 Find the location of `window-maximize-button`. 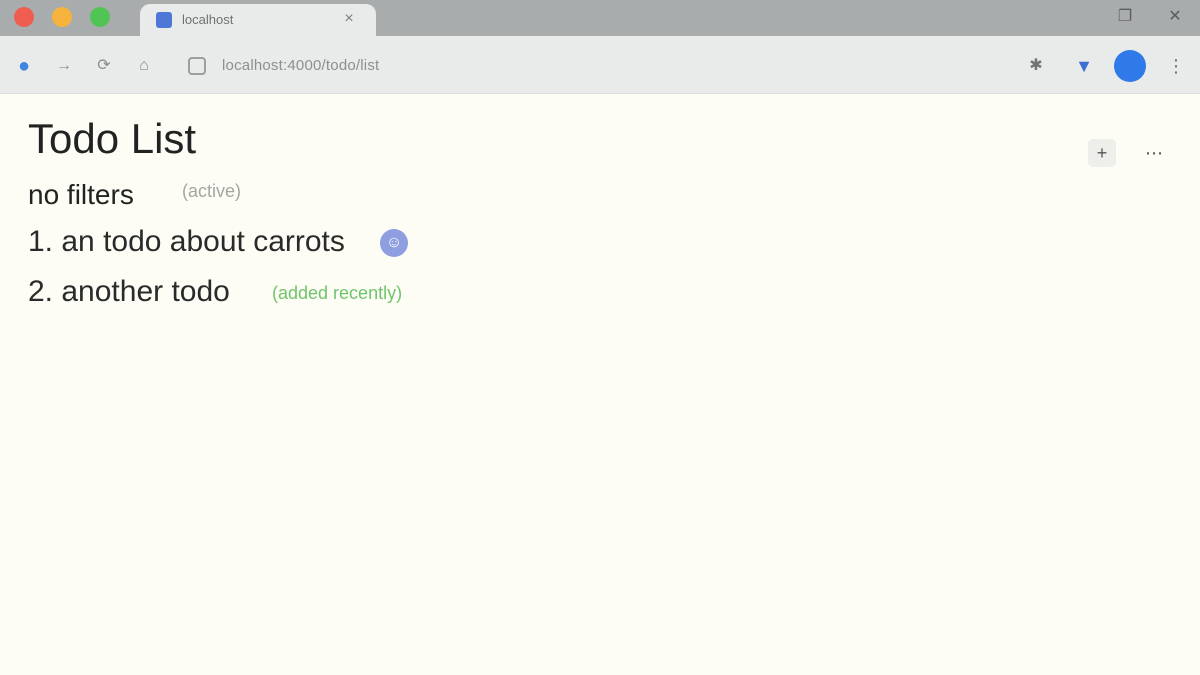

window-maximize-button is located at coordinates (100, 17).